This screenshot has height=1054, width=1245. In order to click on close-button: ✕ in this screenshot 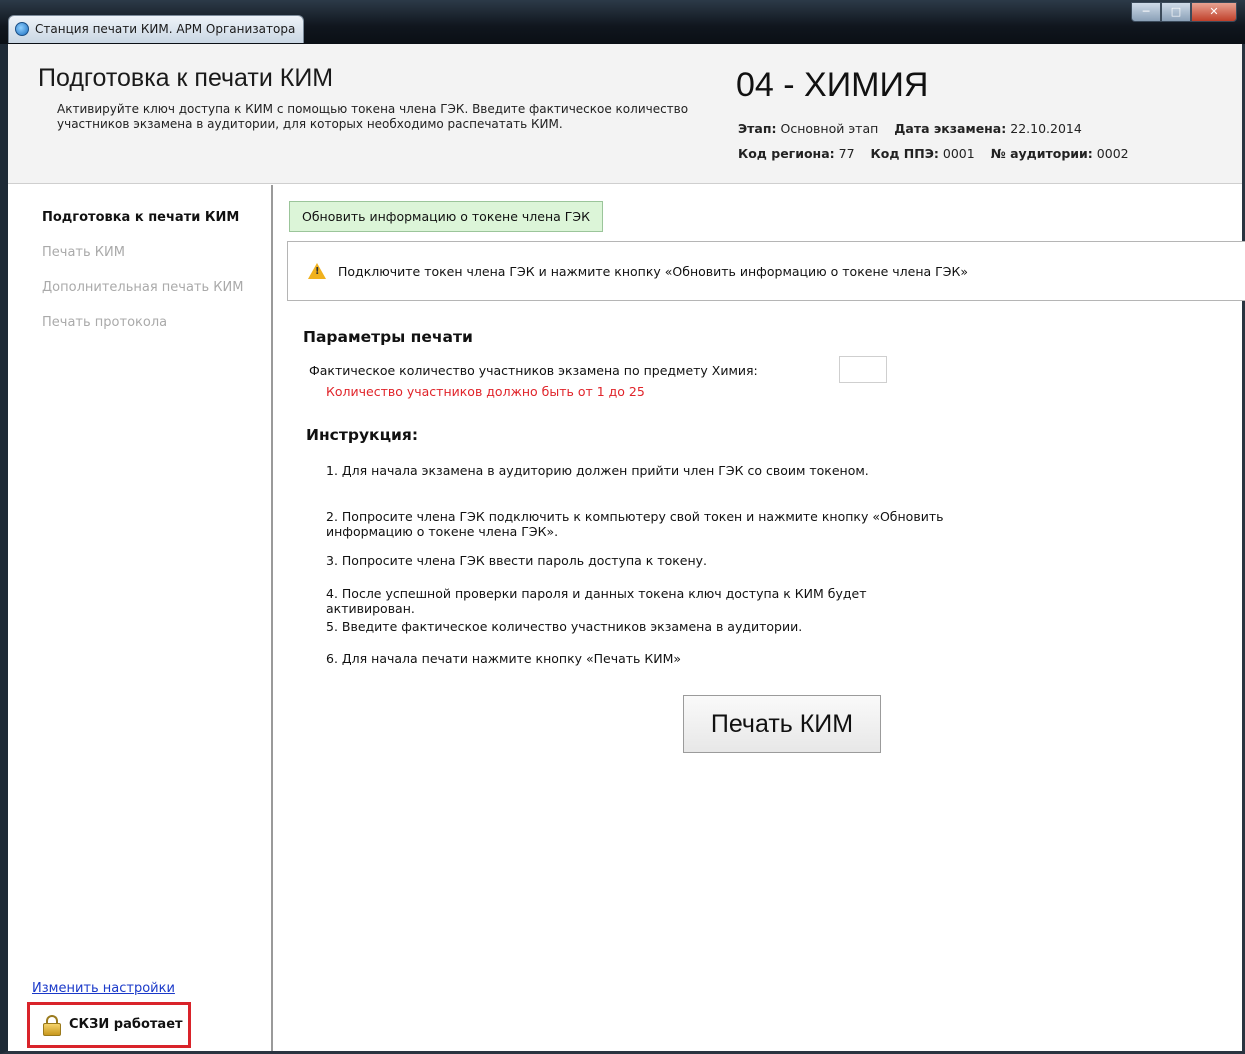, I will do `click(1214, 12)`.